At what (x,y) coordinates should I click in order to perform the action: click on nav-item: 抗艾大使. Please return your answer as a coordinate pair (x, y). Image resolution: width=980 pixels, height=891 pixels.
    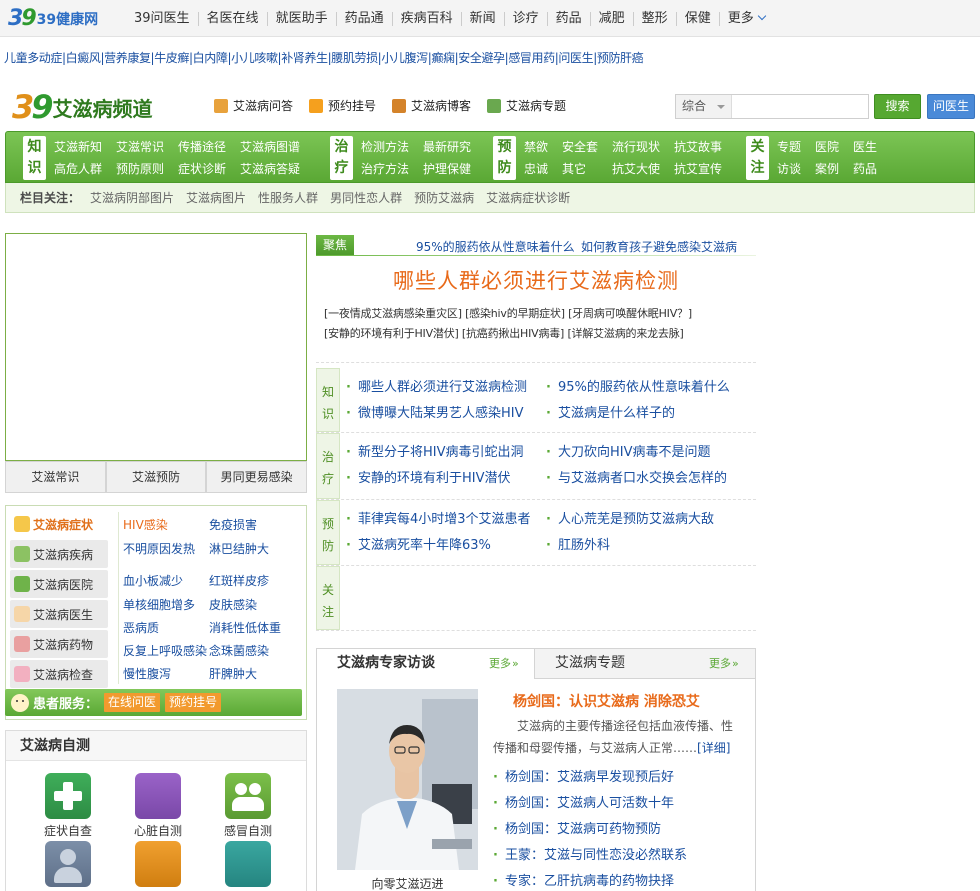
    Looking at the image, I should click on (643, 169).